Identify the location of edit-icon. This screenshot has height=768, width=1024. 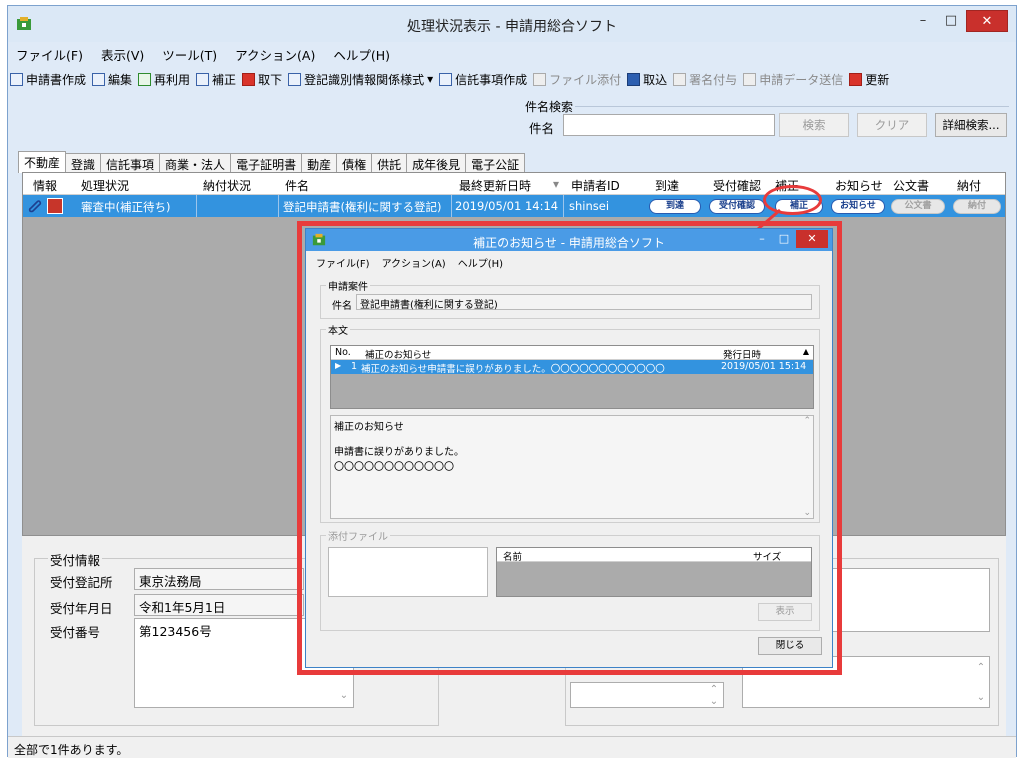
(99, 79).